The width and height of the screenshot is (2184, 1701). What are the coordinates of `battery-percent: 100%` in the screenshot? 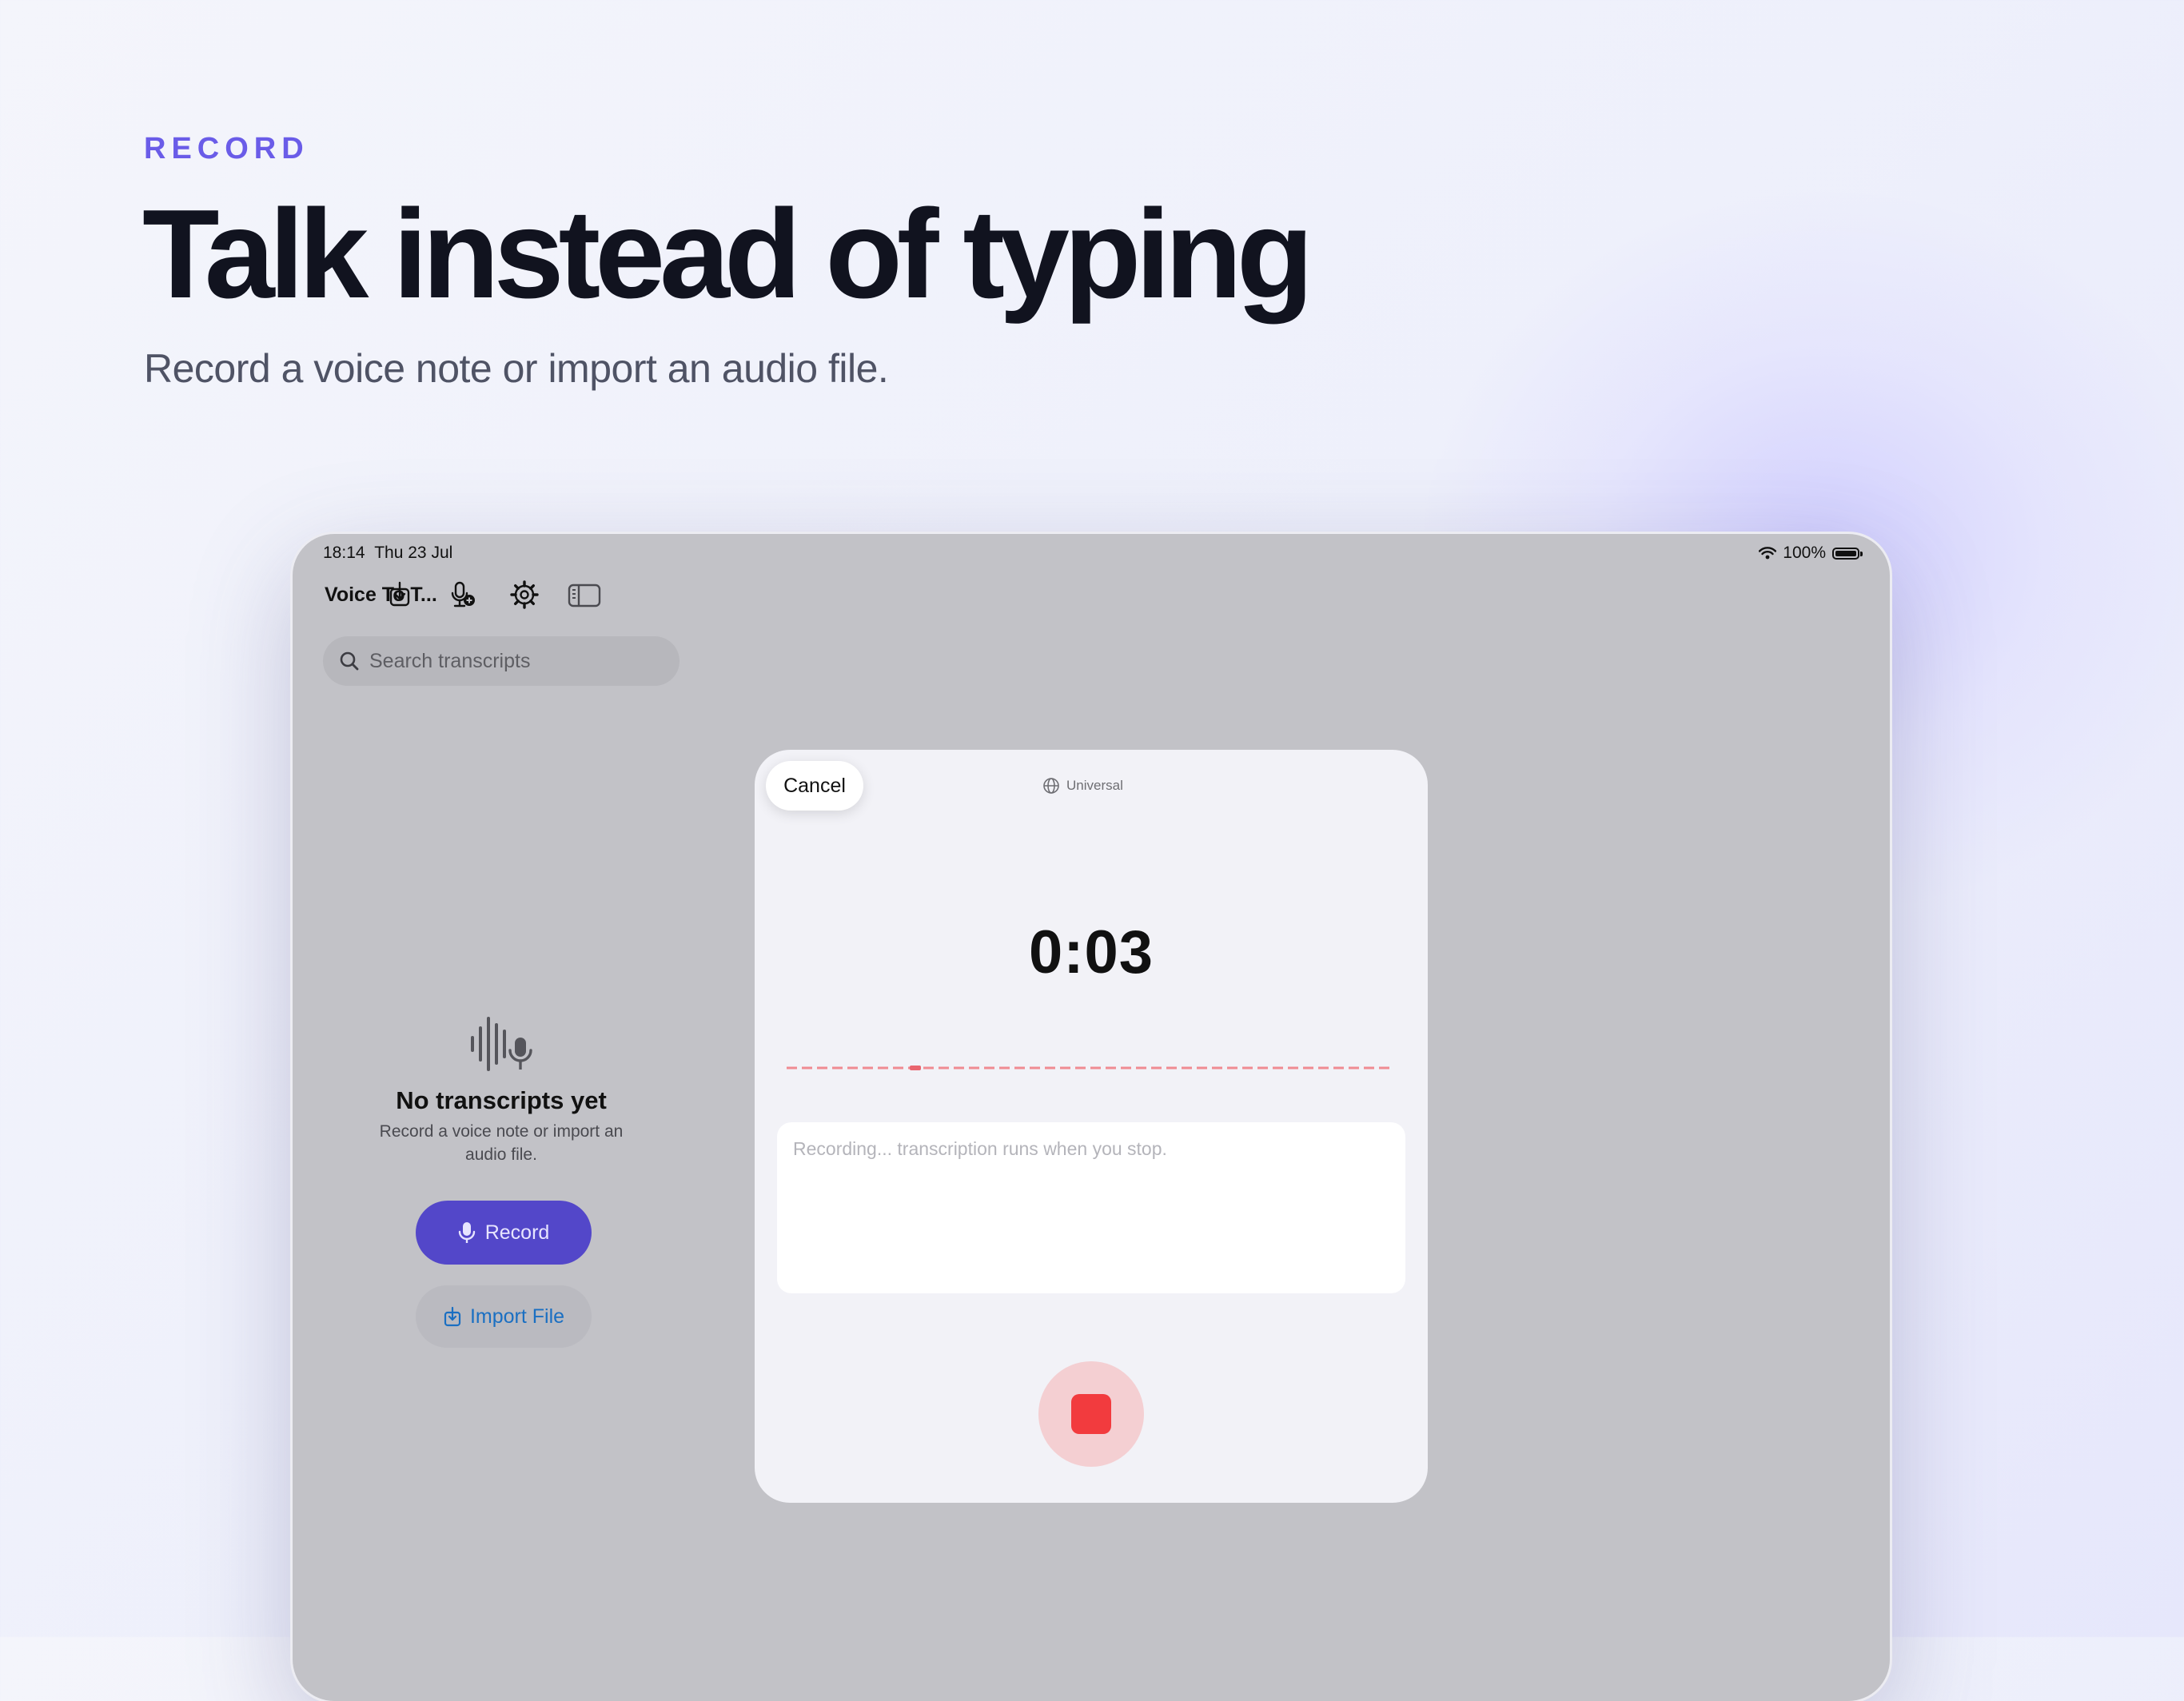 It's located at (1804, 553).